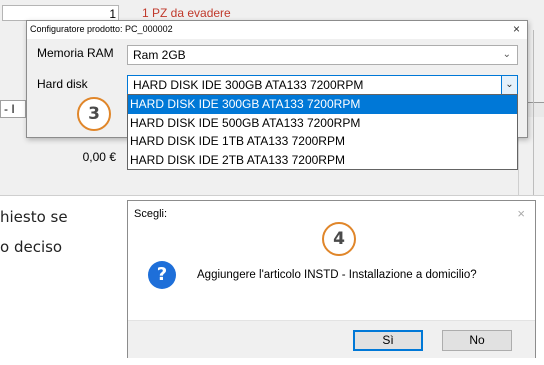 The width and height of the screenshot is (544, 365). What do you see at coordinates (13, 109) in the screenshot?
I see `row-cell: - I` at bounding box center [13, 109].